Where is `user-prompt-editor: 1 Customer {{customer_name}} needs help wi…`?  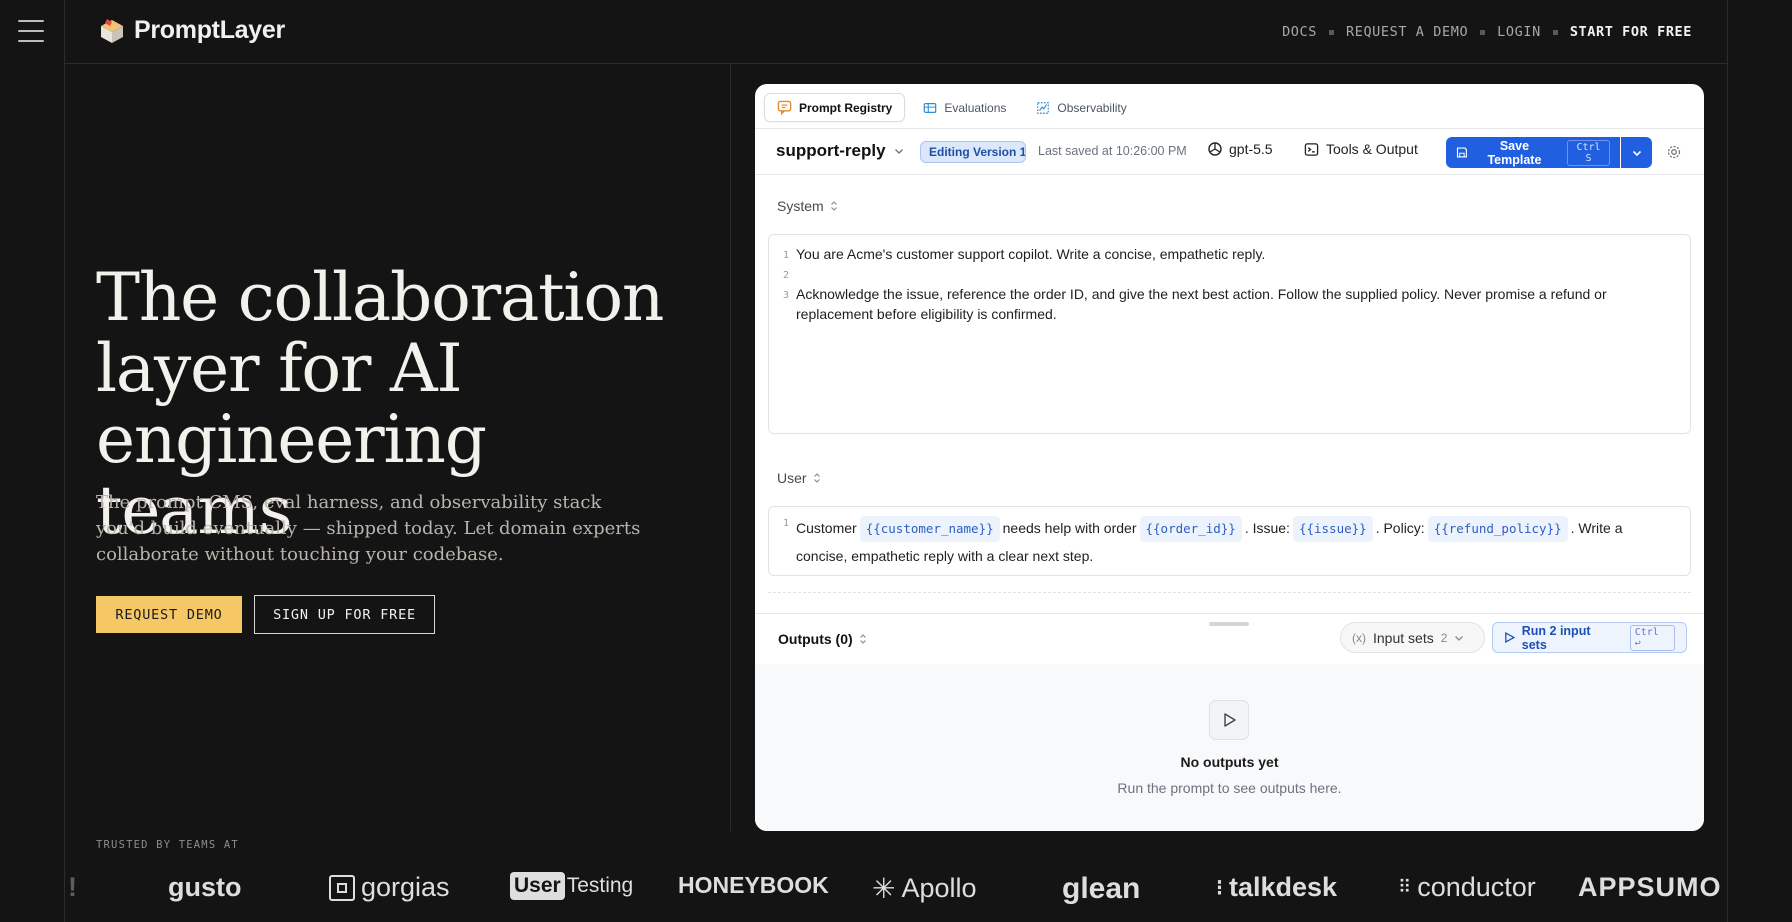
user-prompt-editor: 1 Customer {{customer_name}} needs help wi… is located at coordinates (1229, 541).